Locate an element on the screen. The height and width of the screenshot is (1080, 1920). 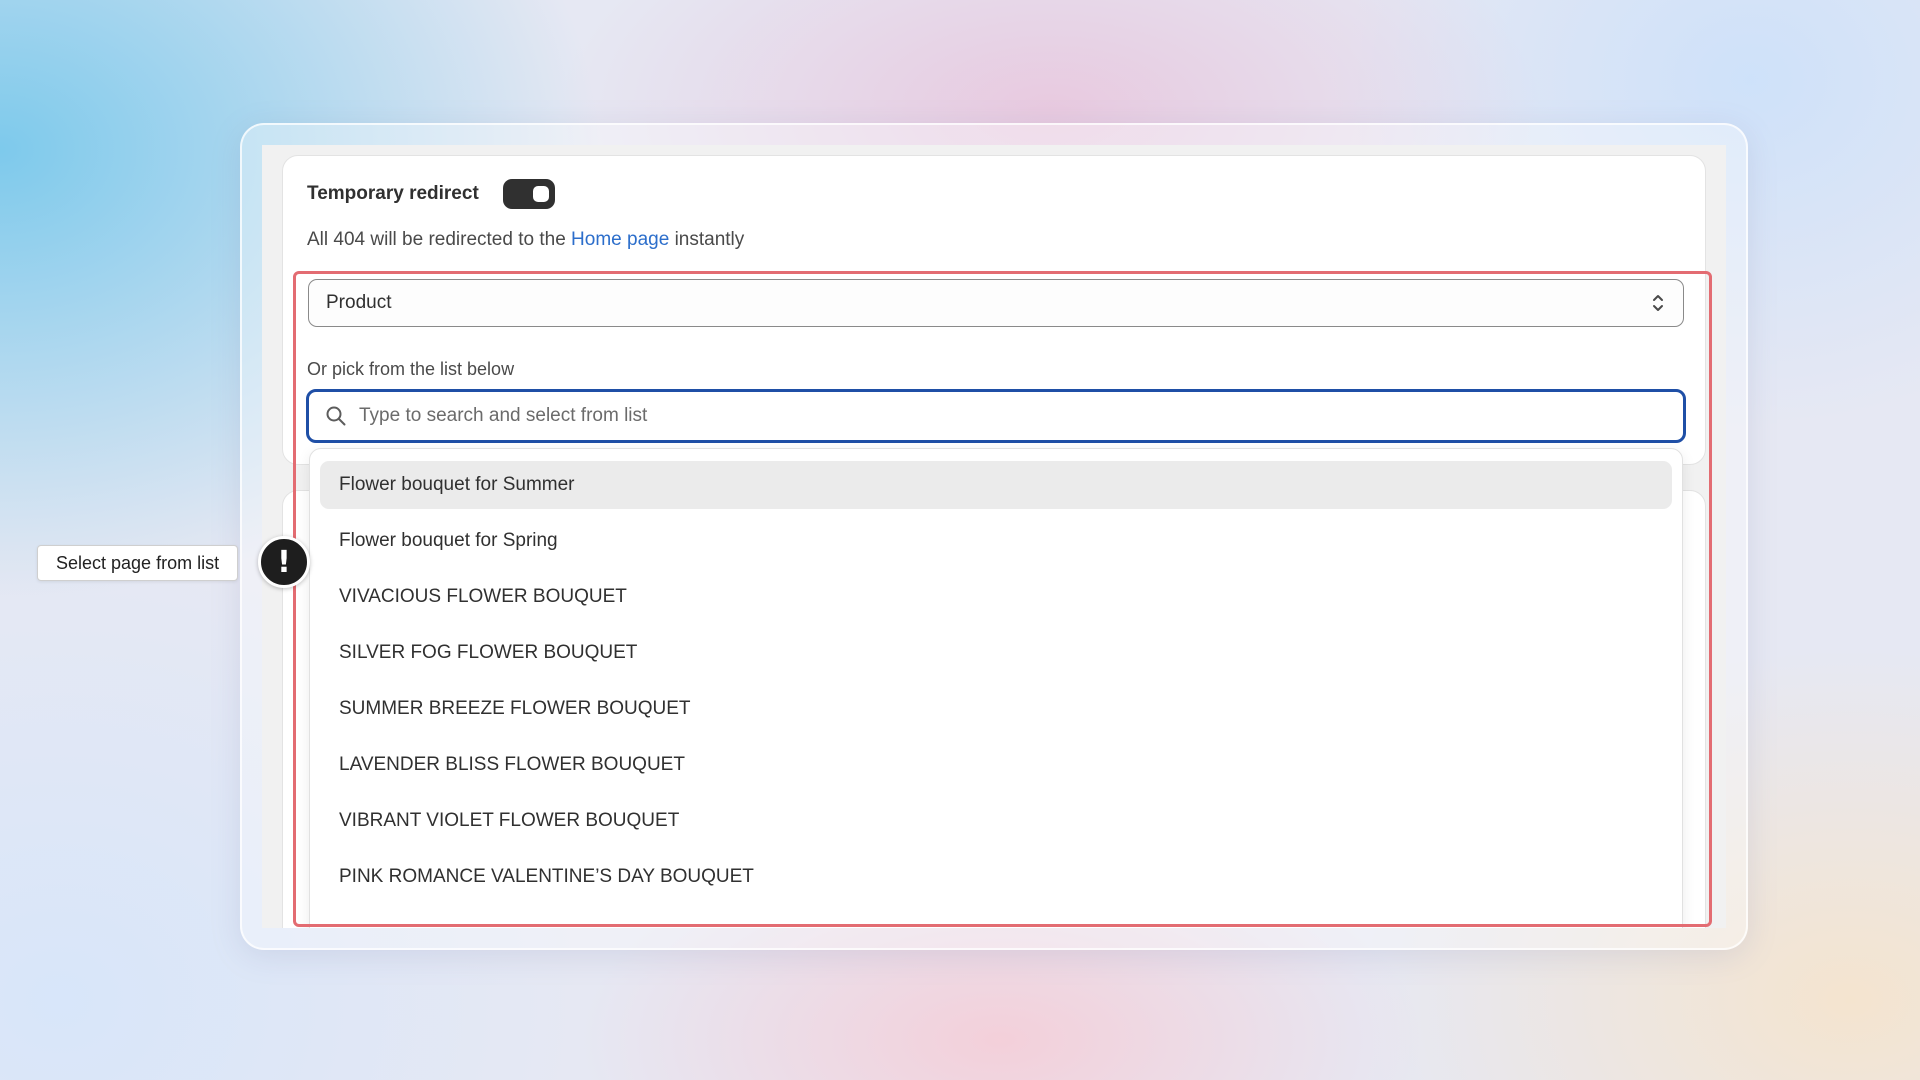
title-row: Temporary redirect is located at coordinates (431, 194).